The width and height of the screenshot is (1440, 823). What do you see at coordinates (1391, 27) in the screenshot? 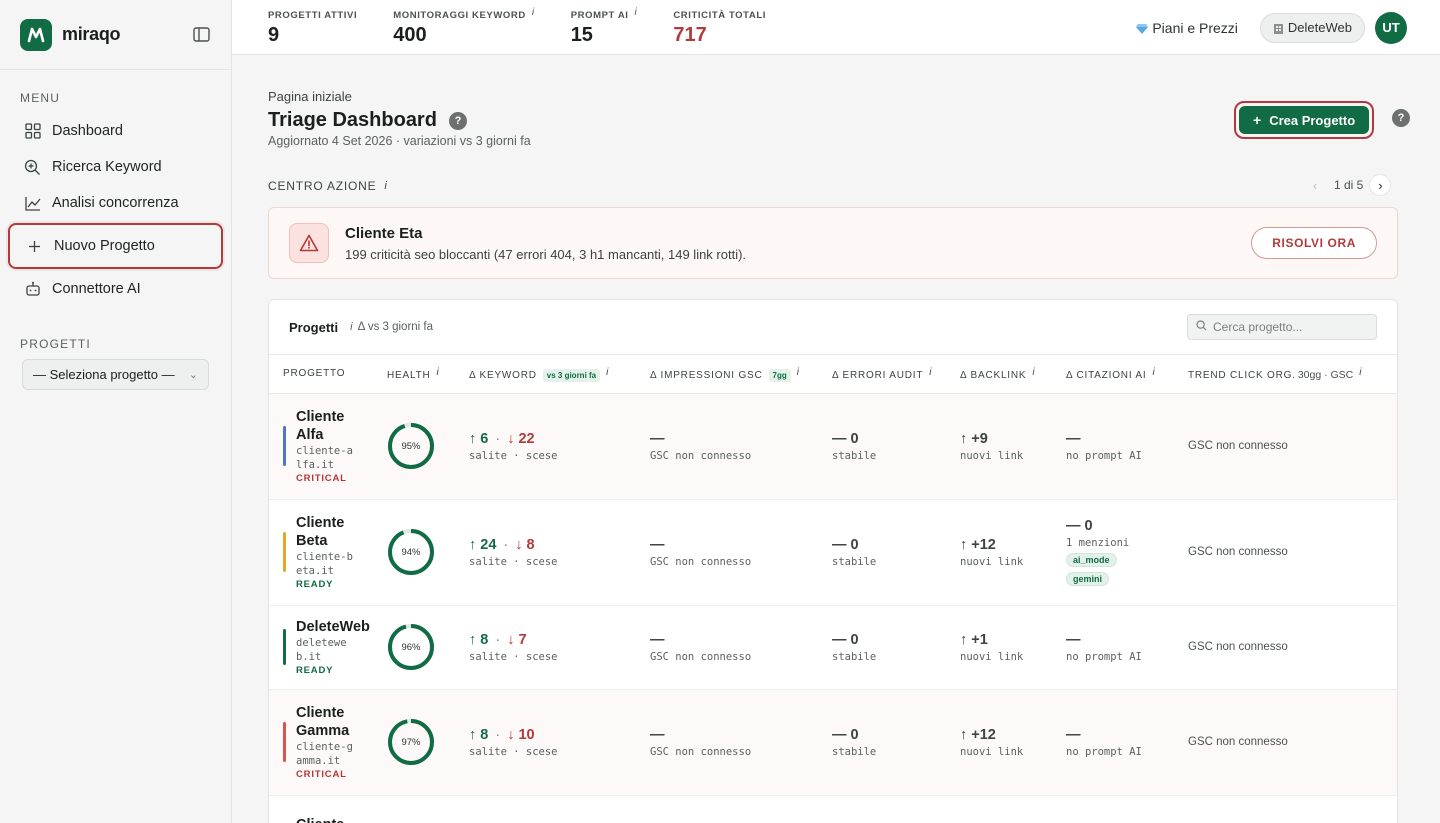
I see `avatar: UT` at bounding box center [1391, 27].